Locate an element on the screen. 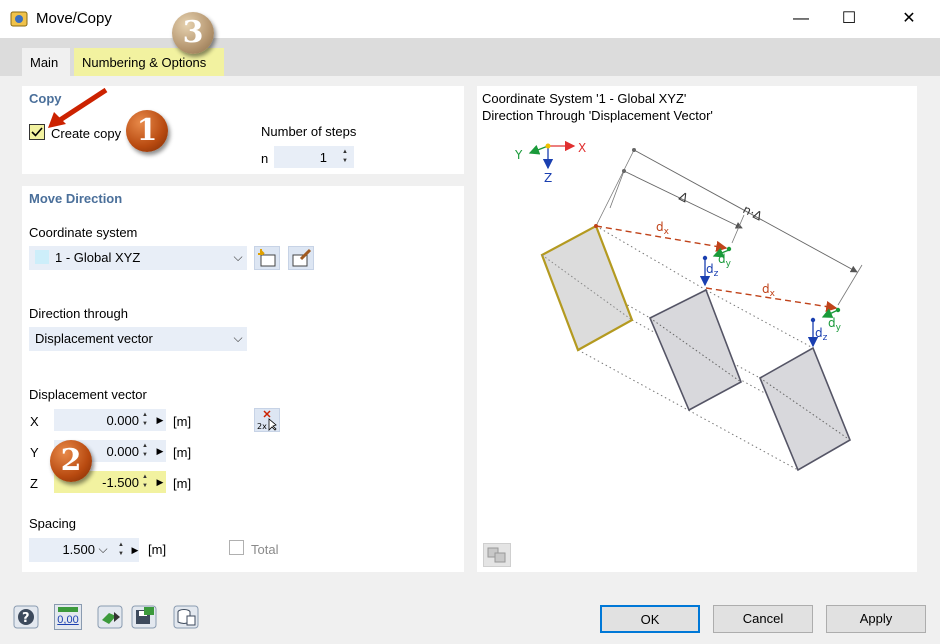 This screenshot has height=644, width=940. help-icon: ? is located at coordinates (26, 617).